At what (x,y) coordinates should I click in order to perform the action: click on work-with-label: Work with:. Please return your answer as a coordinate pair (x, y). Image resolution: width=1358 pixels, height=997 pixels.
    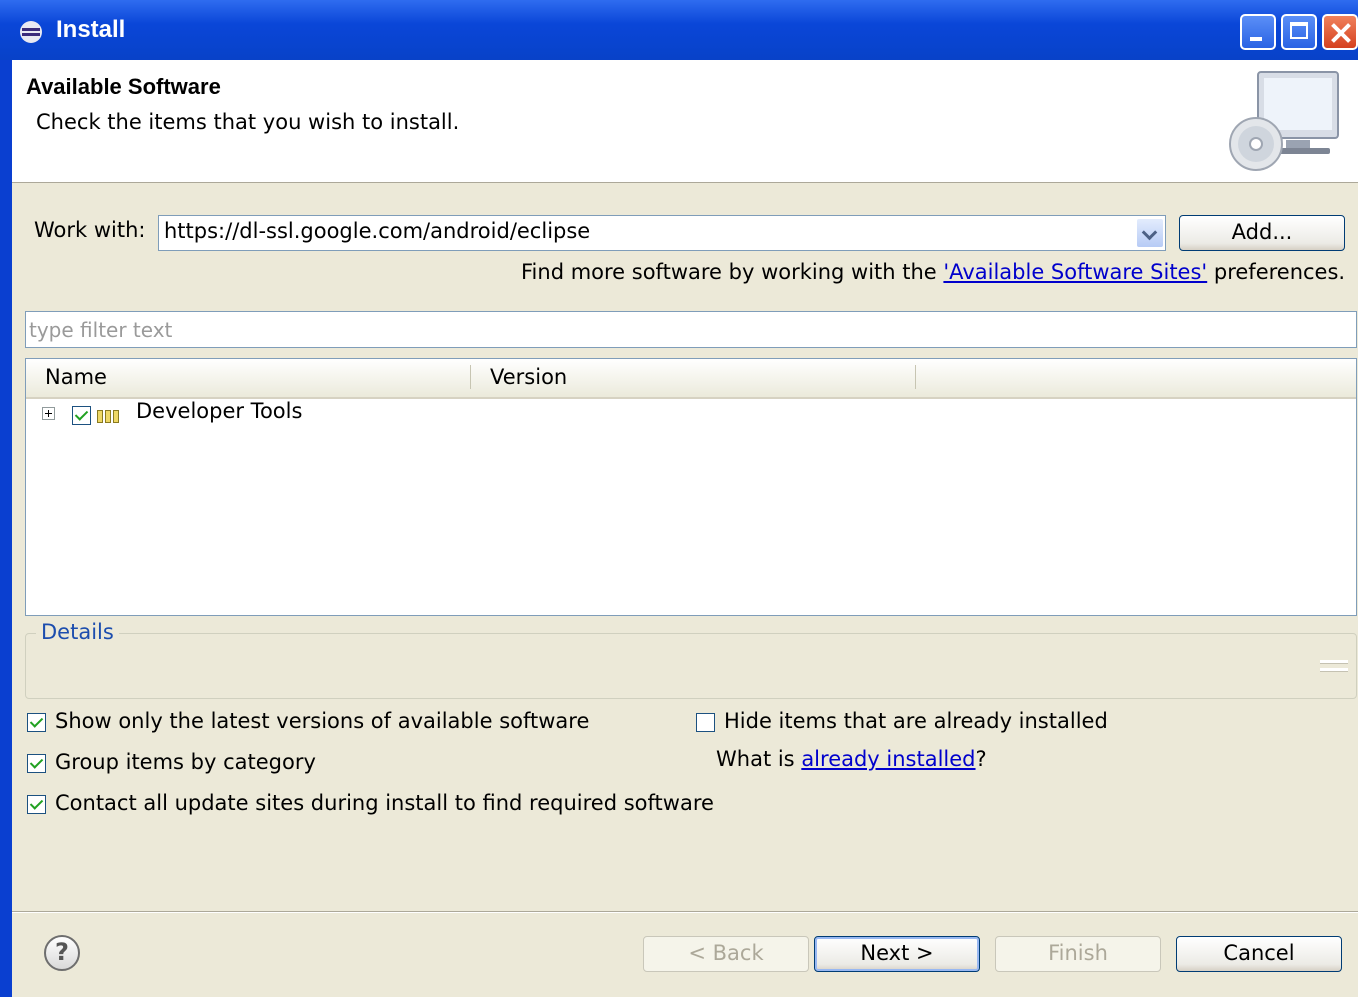
    Looking at the image, I should click on (90, 230).